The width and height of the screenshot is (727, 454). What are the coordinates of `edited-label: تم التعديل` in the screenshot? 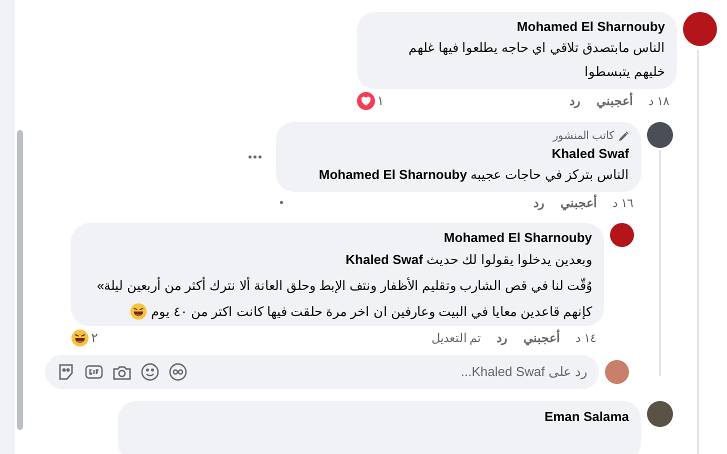 It's located at (456, 338).